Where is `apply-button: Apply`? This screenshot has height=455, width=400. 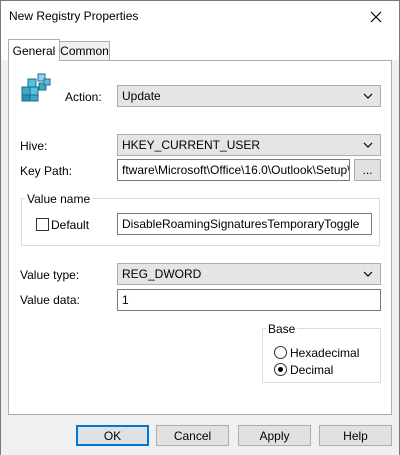 apply-button: Apply is located at coordinates (274, 435).